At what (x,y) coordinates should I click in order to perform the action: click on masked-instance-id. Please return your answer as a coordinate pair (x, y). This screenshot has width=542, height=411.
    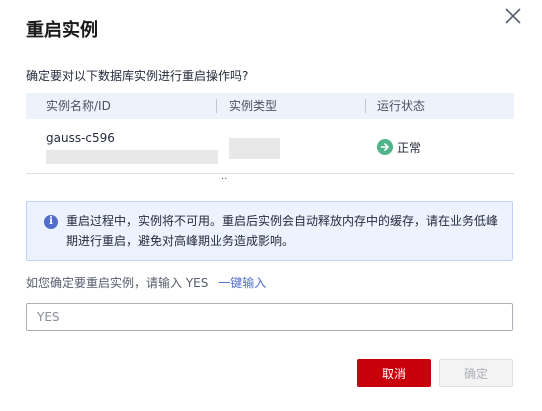
    Looking at the image, I should click on (132, 157).